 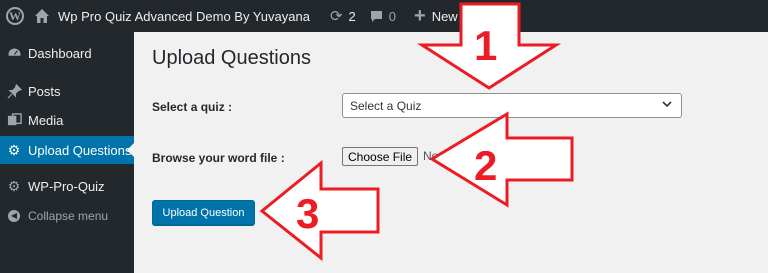 I want to click on sidebar-item-label: Dashboard, so click(x=60, y=53).